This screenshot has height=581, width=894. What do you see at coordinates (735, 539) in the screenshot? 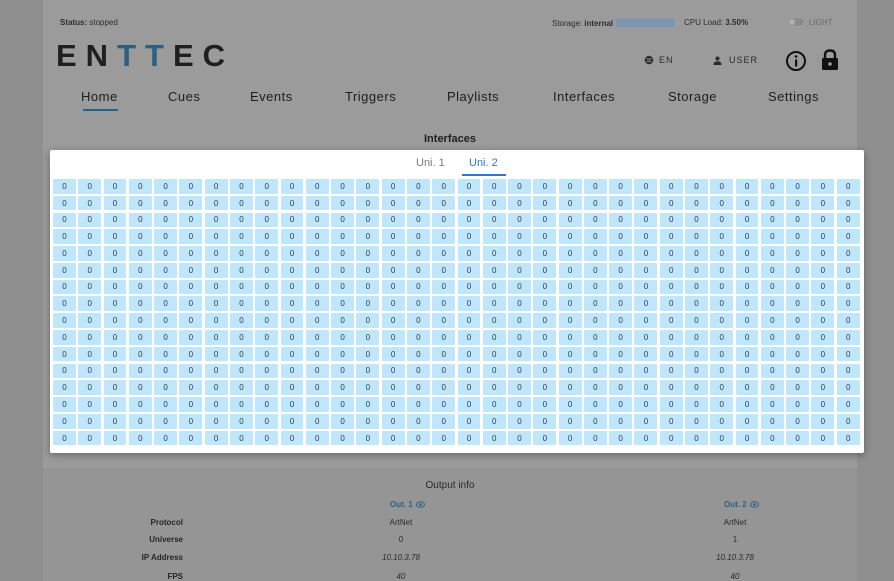
I see `output-2-universe: 1` at bounding box center [735, 539].